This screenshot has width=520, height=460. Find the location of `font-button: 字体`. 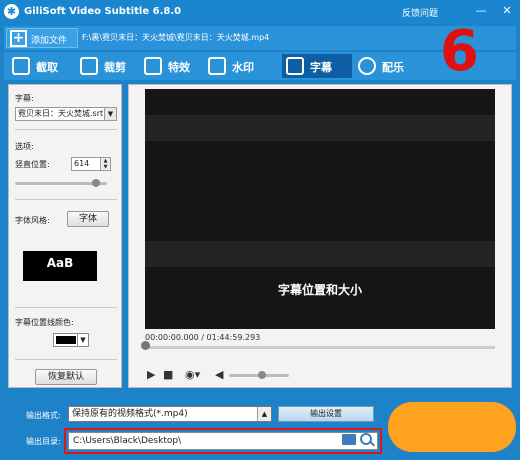

font-button: 字体 is located at coordinates (88, 219).